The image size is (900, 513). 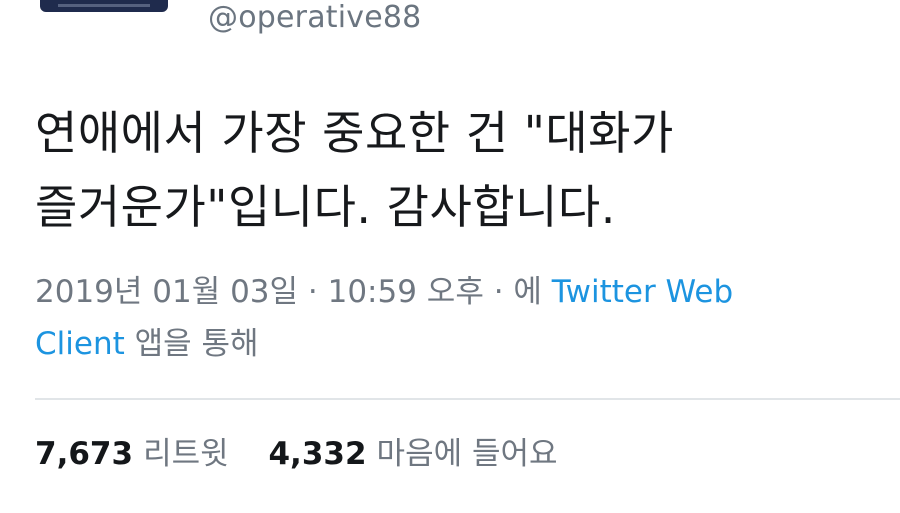 I want to click on client-suffix: 앱을 통해, so click(x=191, y=344).